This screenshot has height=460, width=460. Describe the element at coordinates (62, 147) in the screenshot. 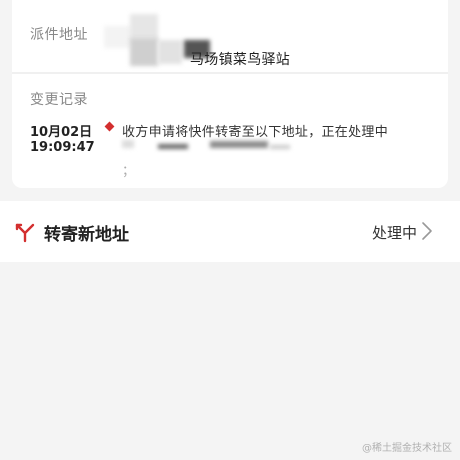

I see `change-time: 19:09:47` at that location.